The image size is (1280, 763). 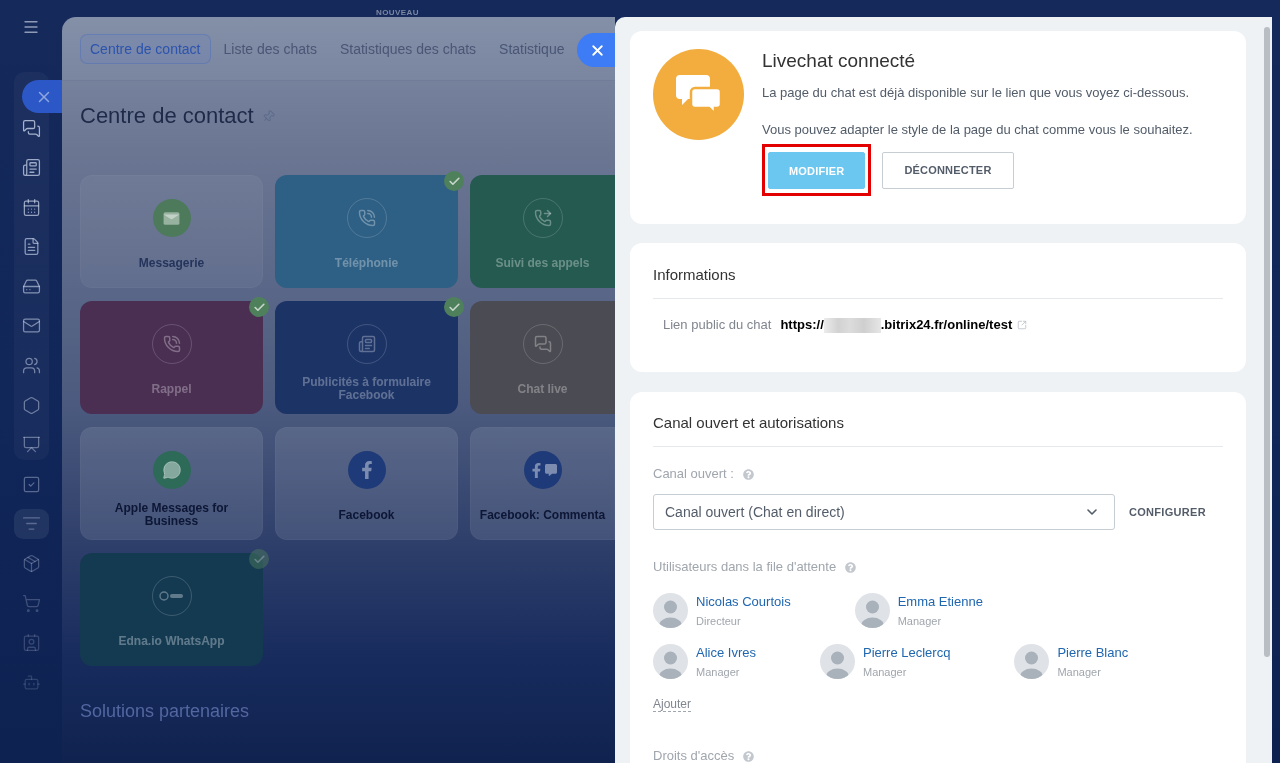 What do you see at coordinates (171, 483) in the screenshot?
I see `channel-tile: Apple Messages for Business` at bounding box center [171, 483].